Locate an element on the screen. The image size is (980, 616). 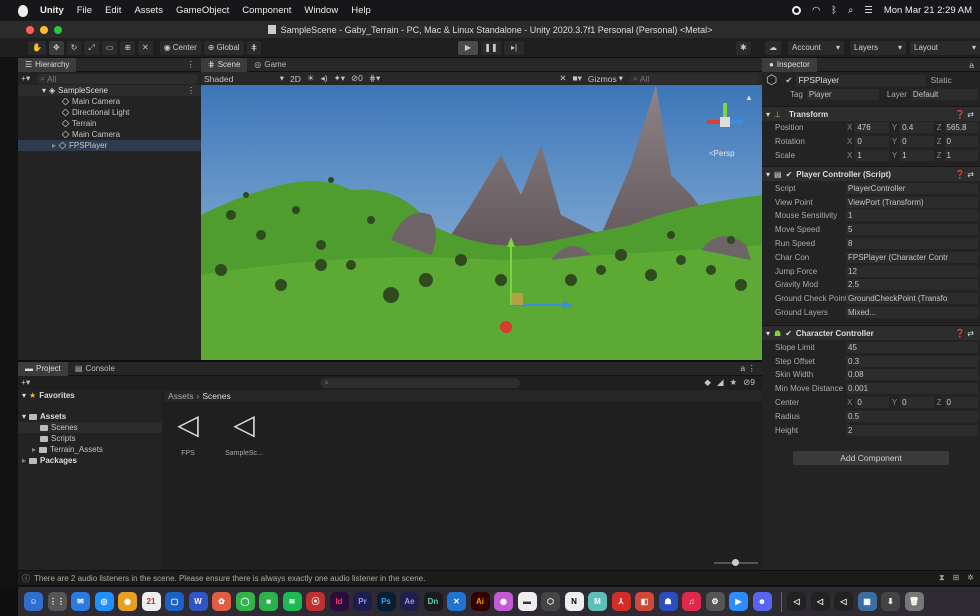
menu-window: Window is located at coordinates (321, 10).